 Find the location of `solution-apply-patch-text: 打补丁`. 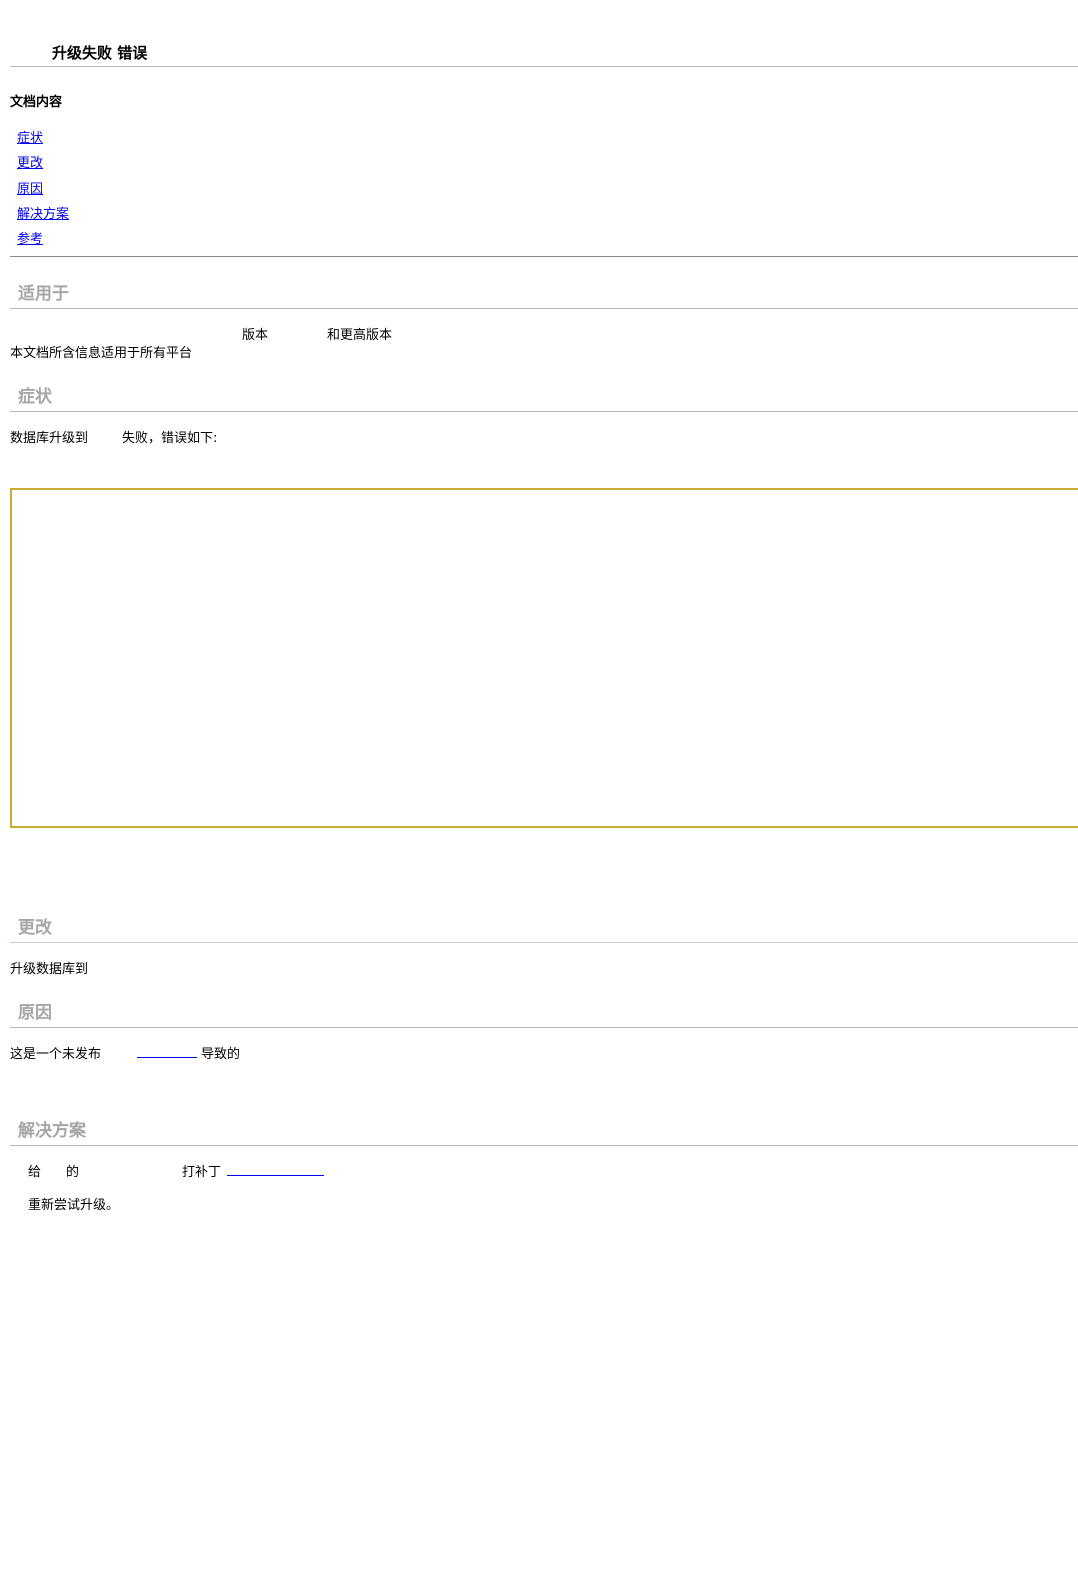

solution-apply-patch-text: 打补丁 is located at coordinates (202, 1172).